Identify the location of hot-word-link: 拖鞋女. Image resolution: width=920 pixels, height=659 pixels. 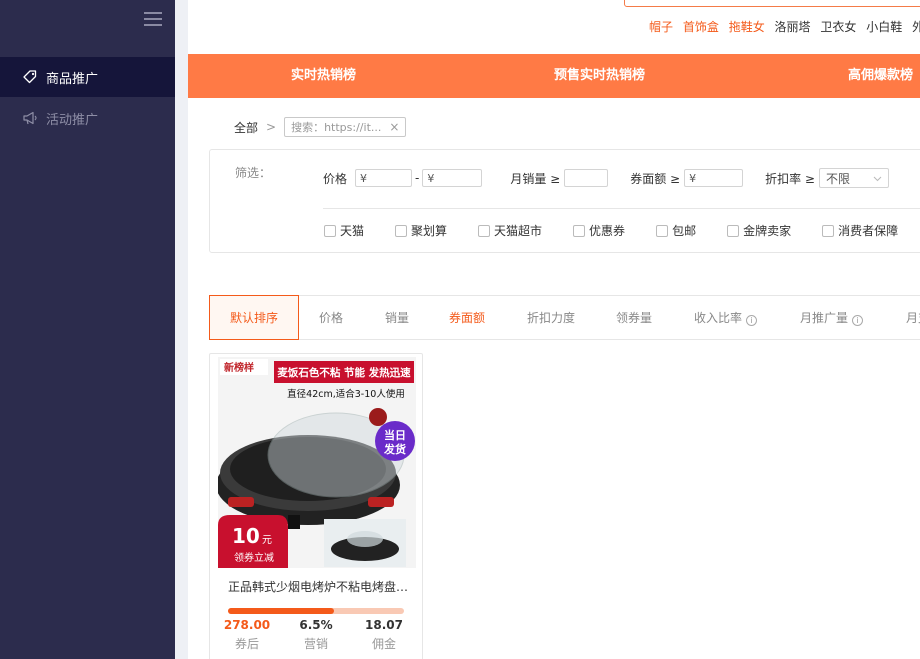
(747, 27).